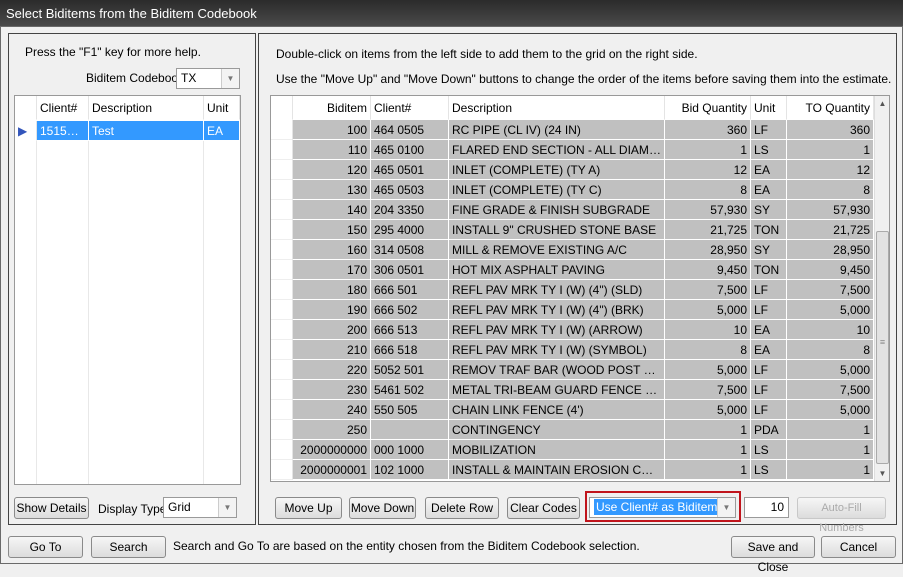 The image size is (903, 577). What do you see at coordinates (708, 108) in the screenshot?
I see `col-bid-quantity: Bid Quantity` at bounding box center [708, 108].